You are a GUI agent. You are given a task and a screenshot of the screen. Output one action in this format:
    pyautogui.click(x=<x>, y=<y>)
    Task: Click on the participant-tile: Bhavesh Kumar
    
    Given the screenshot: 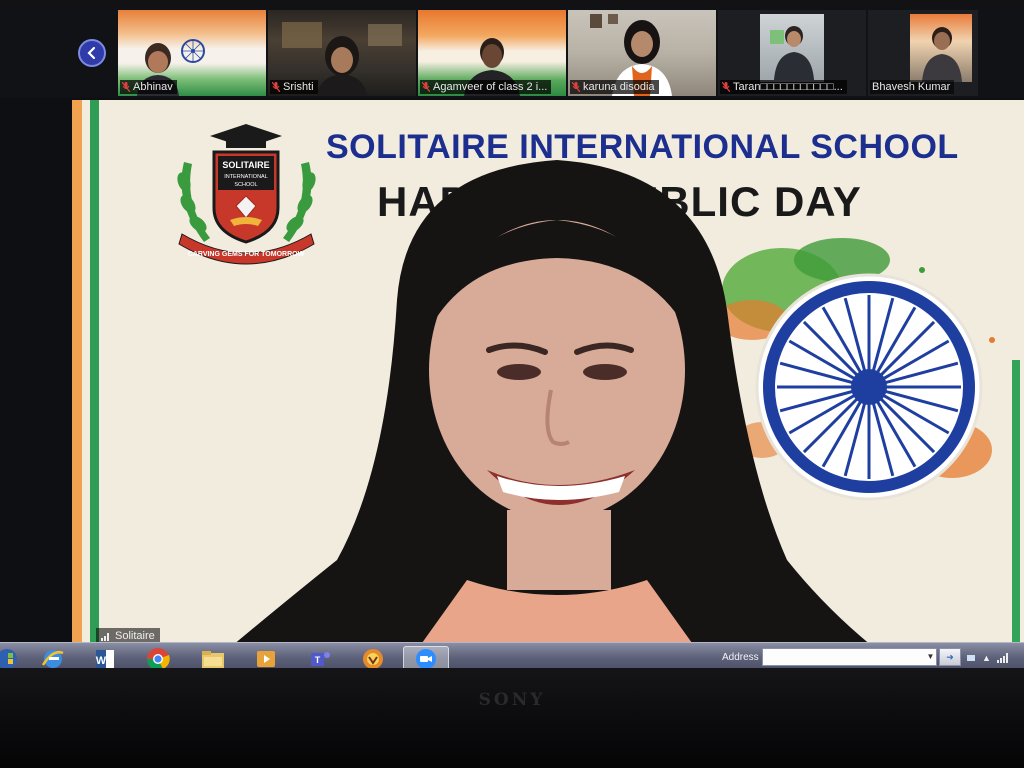 What is the action you would take?
    pyautogui.click(x=923, y=53)
    